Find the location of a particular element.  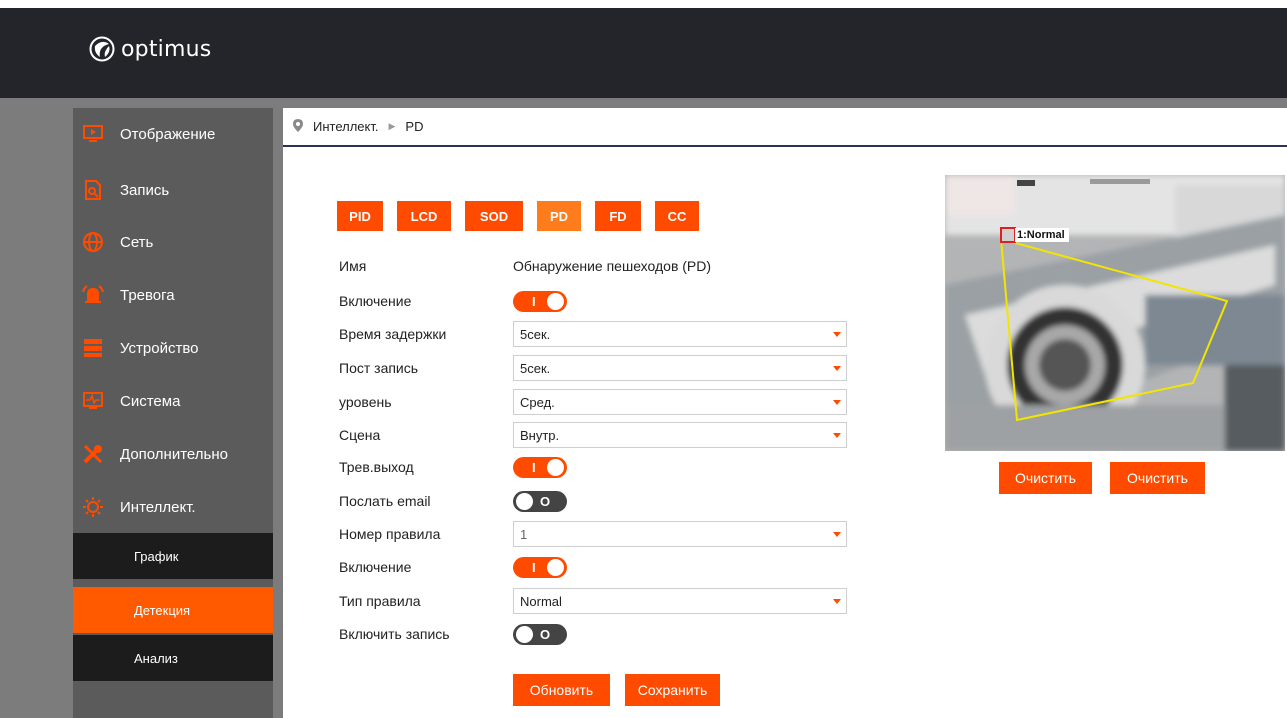

server-icon is located at coordinates (93, 348).